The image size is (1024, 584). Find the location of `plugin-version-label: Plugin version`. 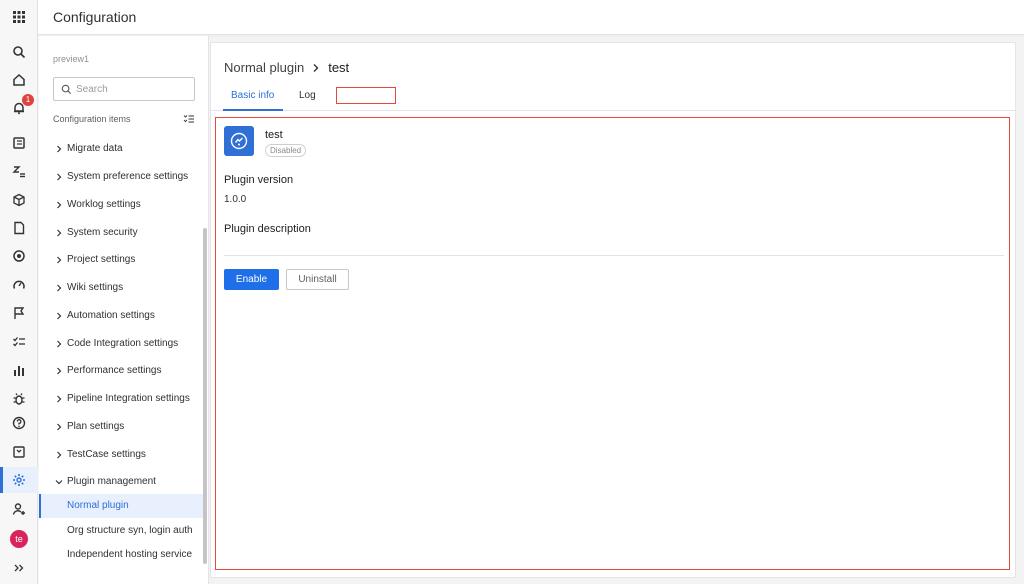

plugin-version-label: Plugin version is located at coordinates (259, 180).